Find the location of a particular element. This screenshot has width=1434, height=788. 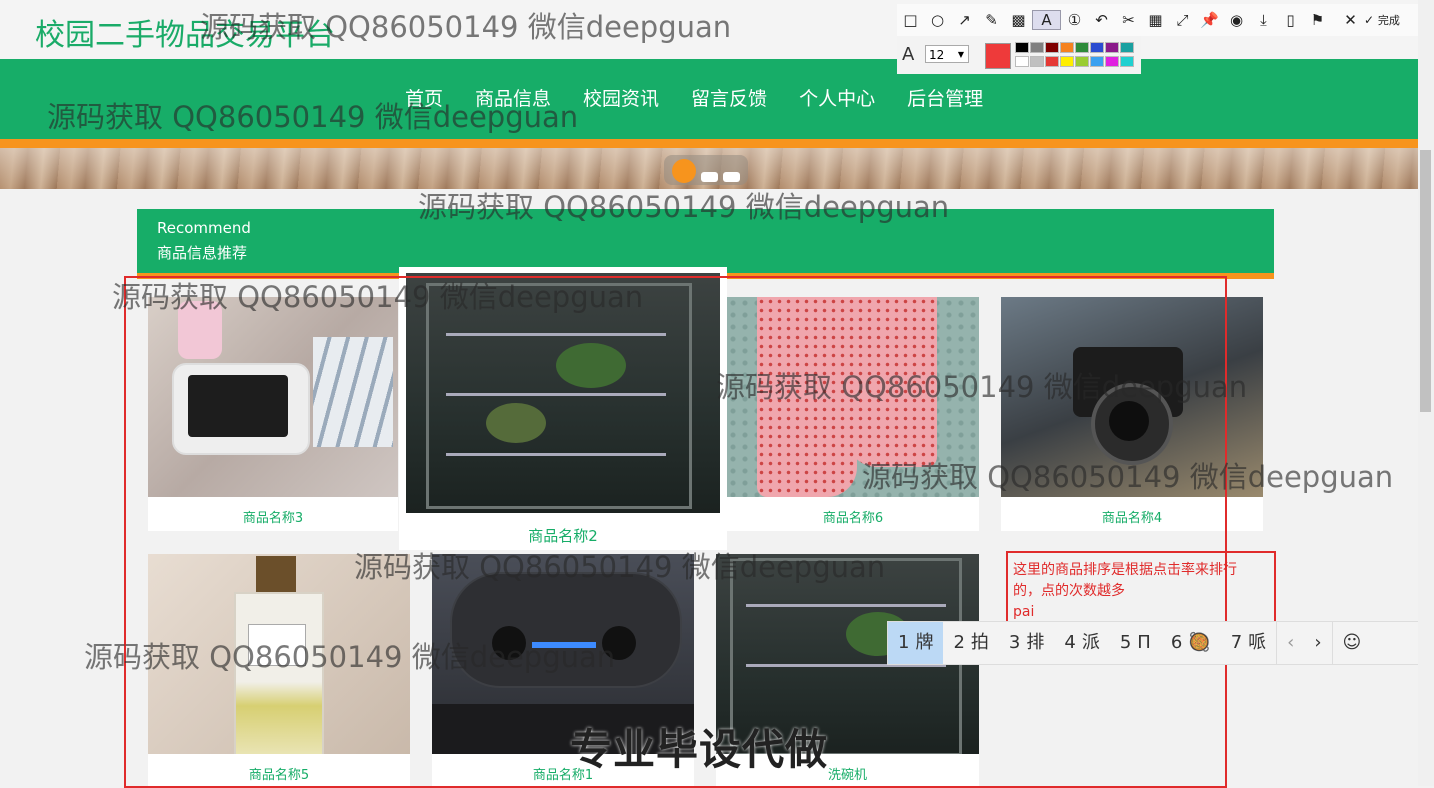

undo-icon: ↶ is located at coordinates (1101, 20).